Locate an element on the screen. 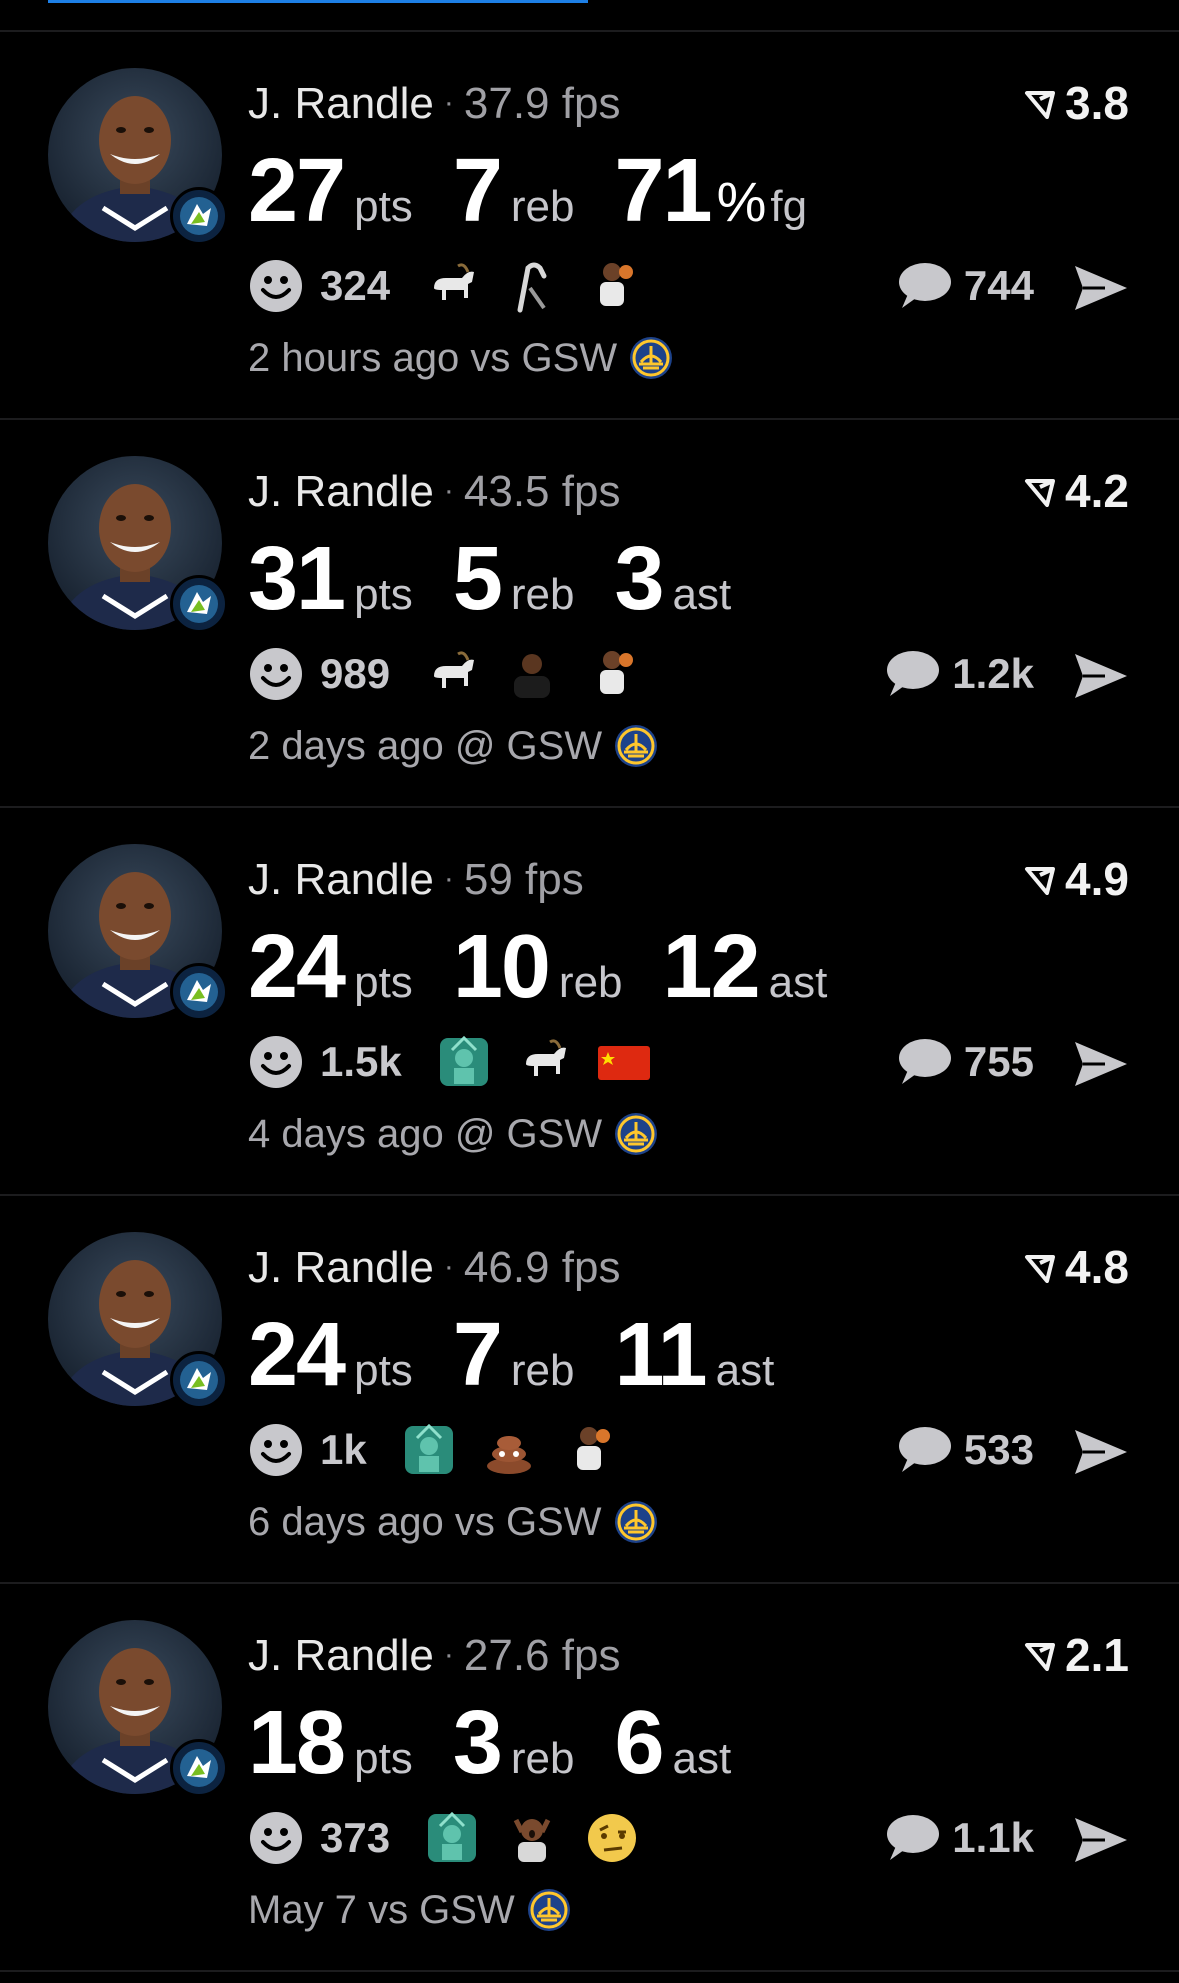 This screenshot has height=1983, width=1179. game-info: May 7 vs GSW is located at coordinates (409, 1910).